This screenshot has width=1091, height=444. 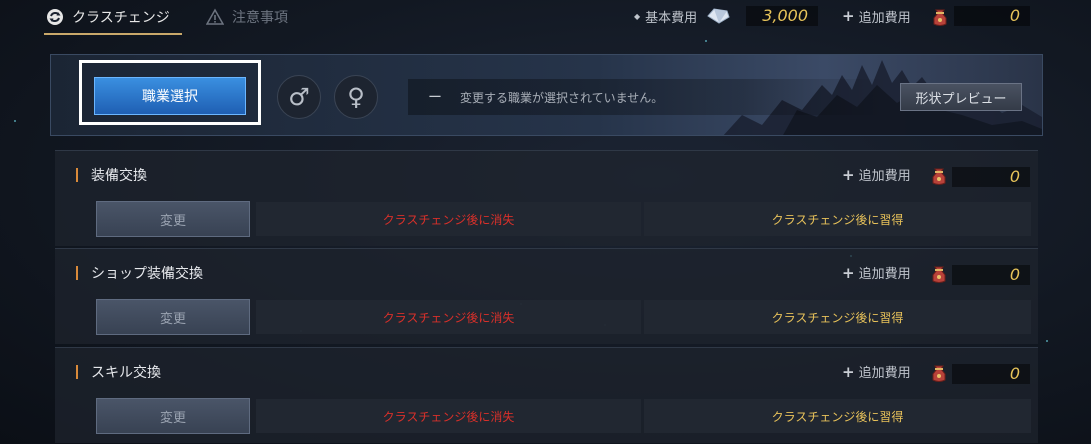 I want to click on tab-class-change-label: クラスチェンジ, so click(x=121, y=18).